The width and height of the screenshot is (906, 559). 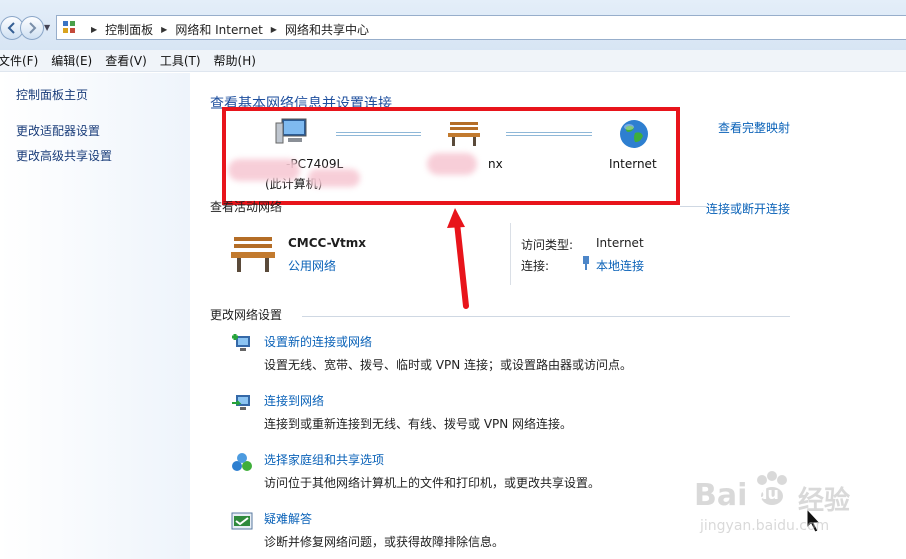 What do you see at coordinates (327, 243) in the screenshot?
I see `active-network-name: CMCC-Vtmx` at bounding box center [327, 243].